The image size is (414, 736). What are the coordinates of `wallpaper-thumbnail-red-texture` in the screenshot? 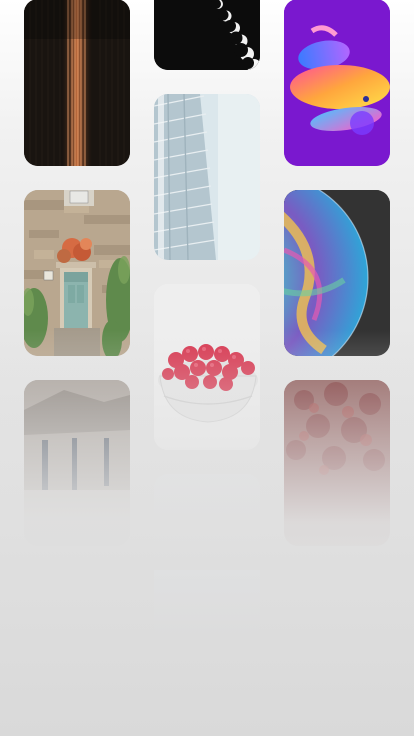 It's located at (337, 463).